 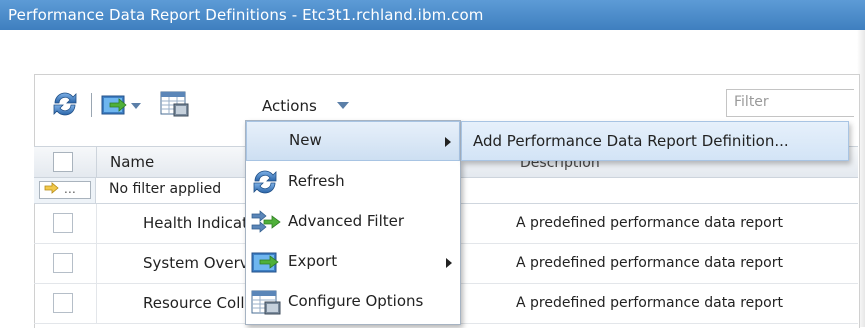 What do you see at coordinates (63, 162) in the screenshot?
I see `select-all-checkbox` at bounding box center [63, 162].